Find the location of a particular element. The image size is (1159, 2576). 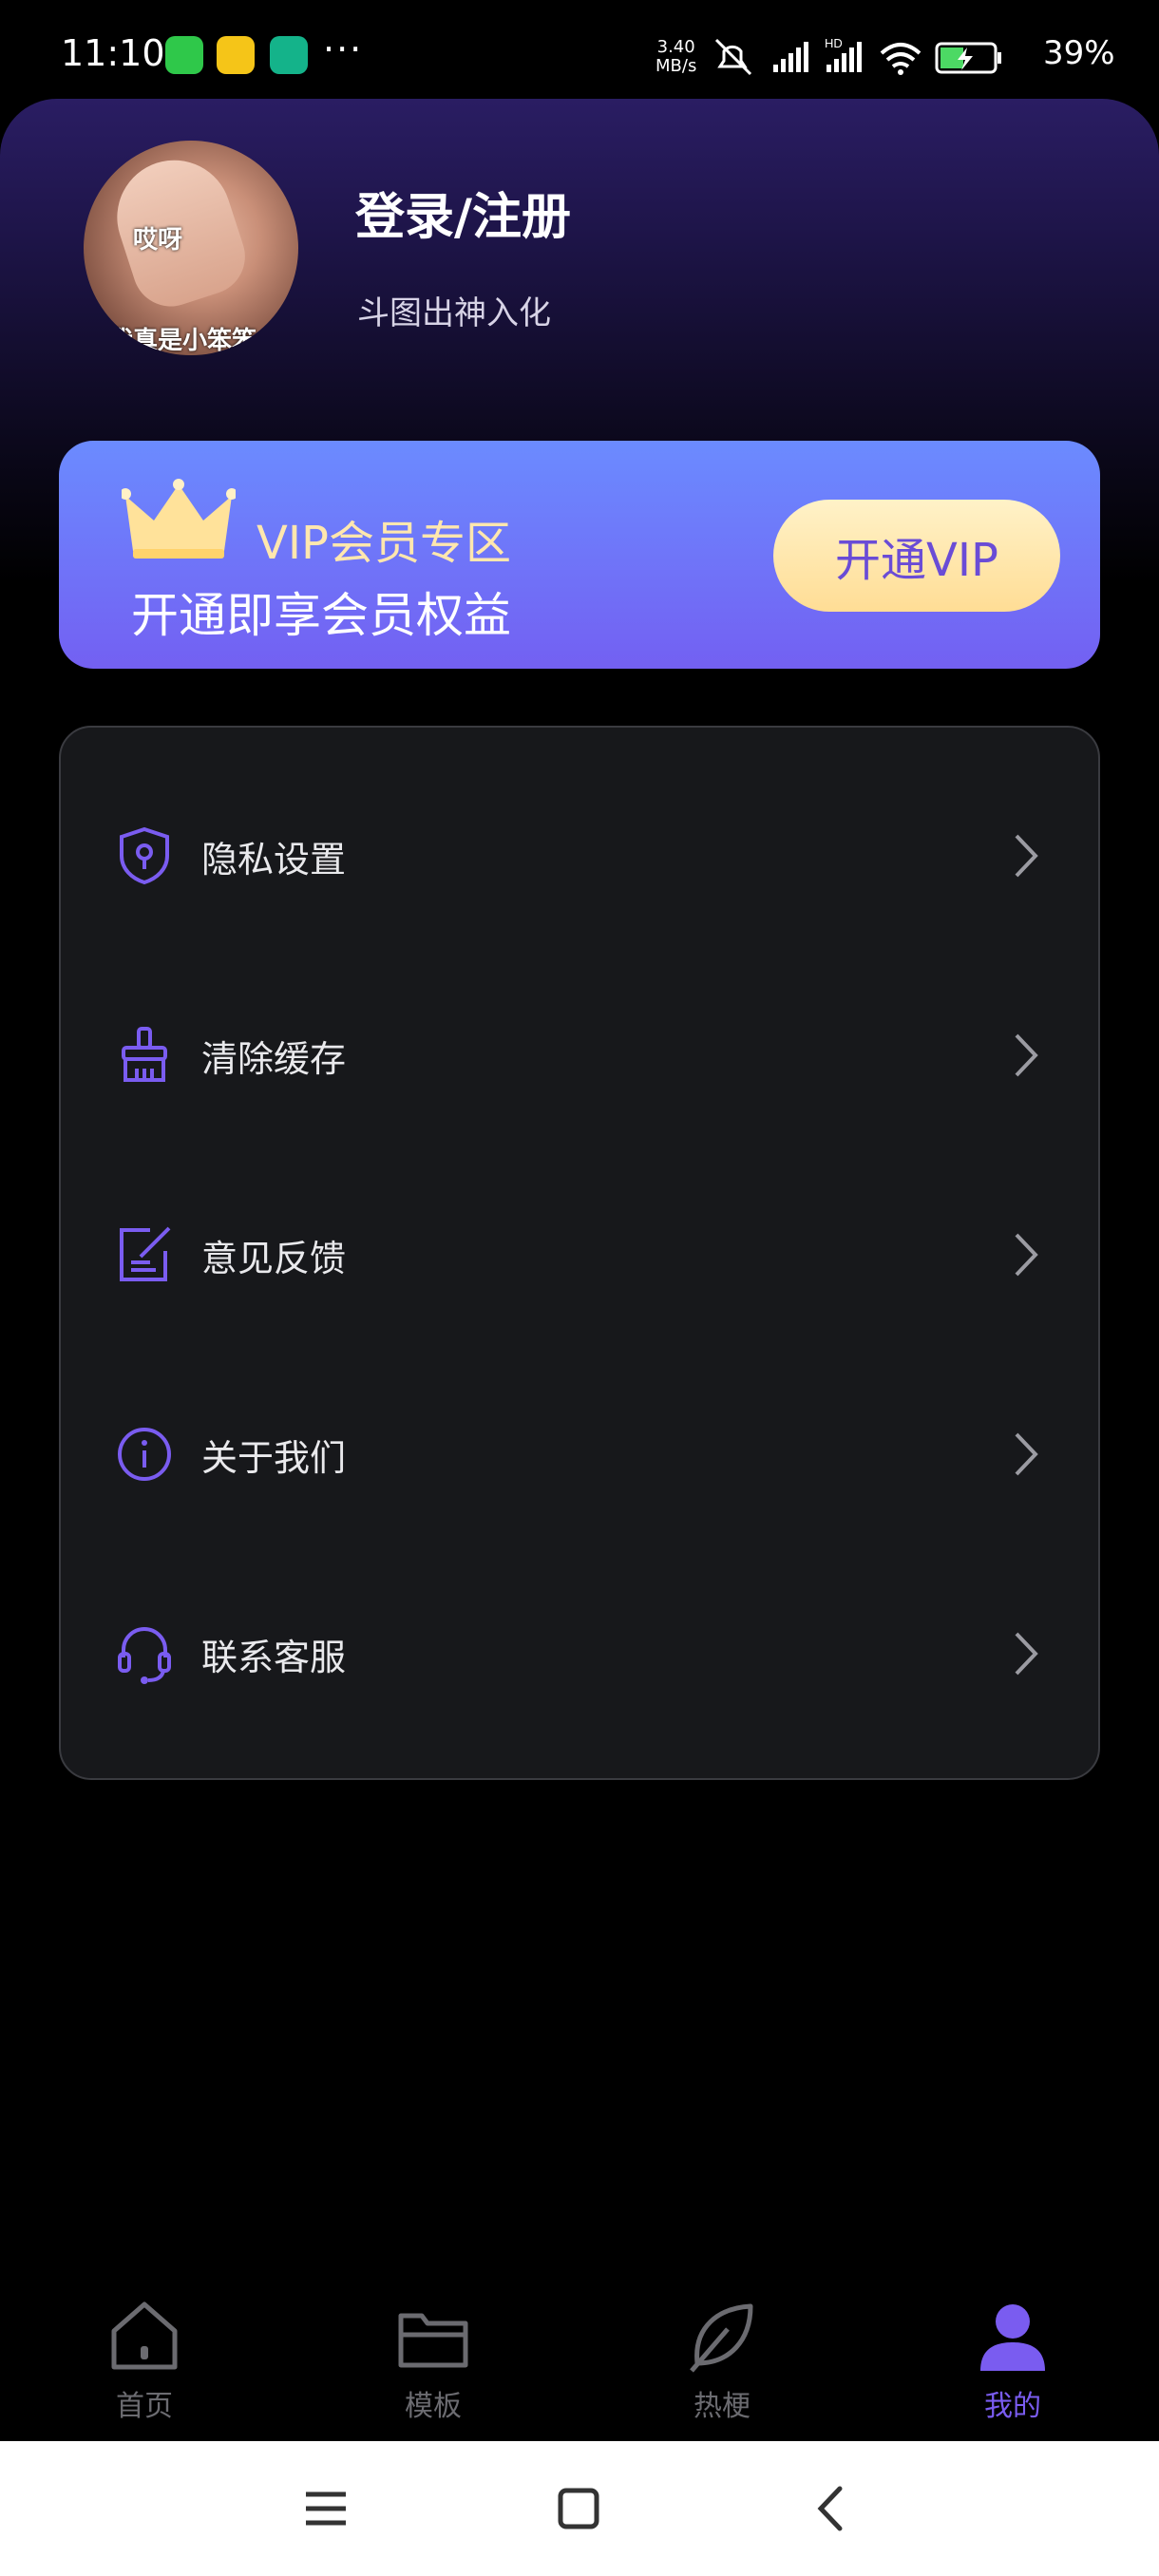

tab-mine: 我的 is located at coordinates (1013, 2365).